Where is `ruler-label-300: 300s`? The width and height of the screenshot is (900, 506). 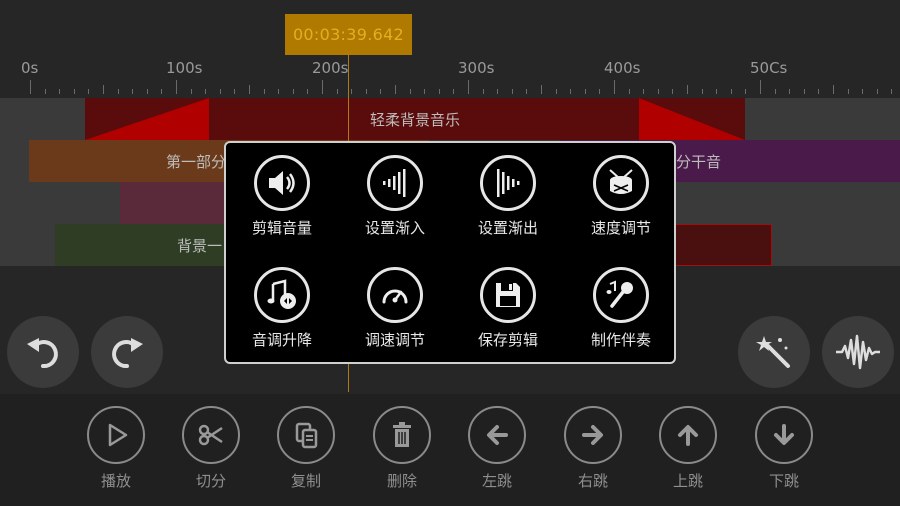 ruler-label-300: 300s is located at coordinates (476, 68).